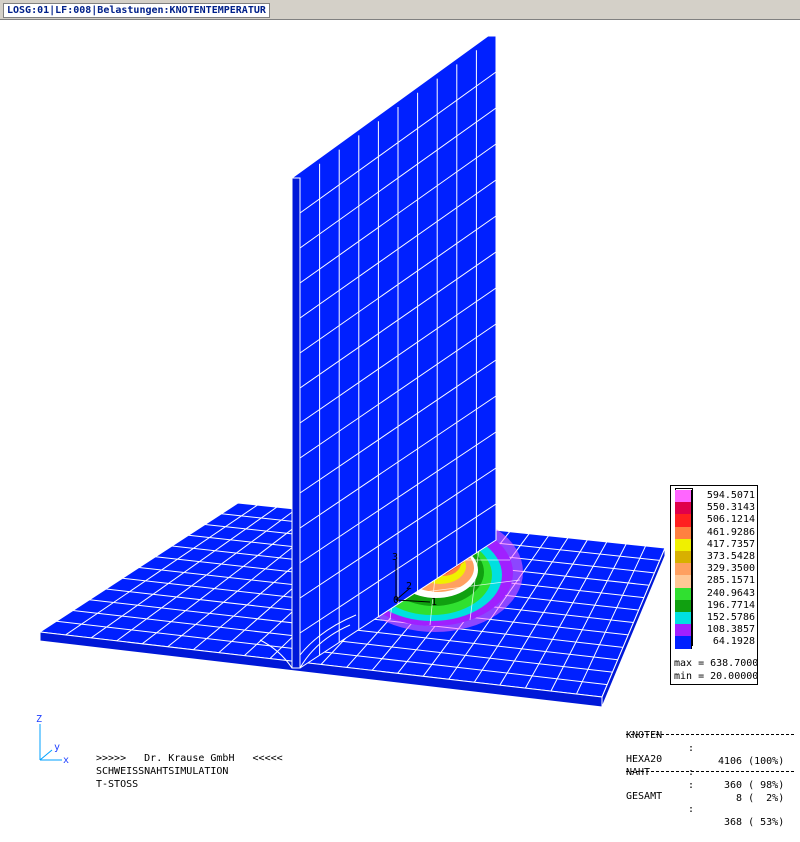  I want to click on joint-type: T-STOSS, so click(117, 784).